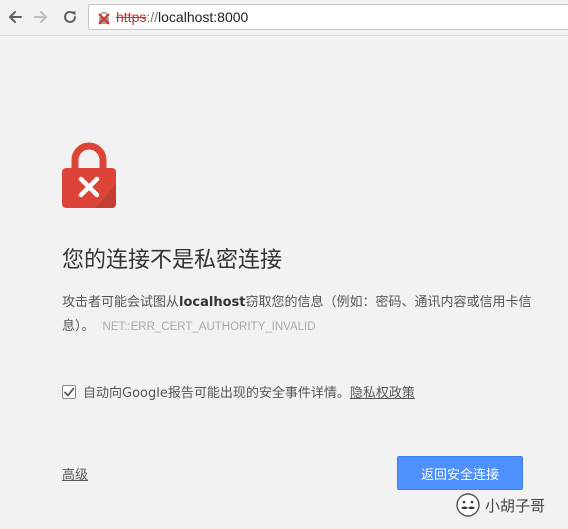  I want to click on address-url: https://localhost:8000, so click(182, 17).